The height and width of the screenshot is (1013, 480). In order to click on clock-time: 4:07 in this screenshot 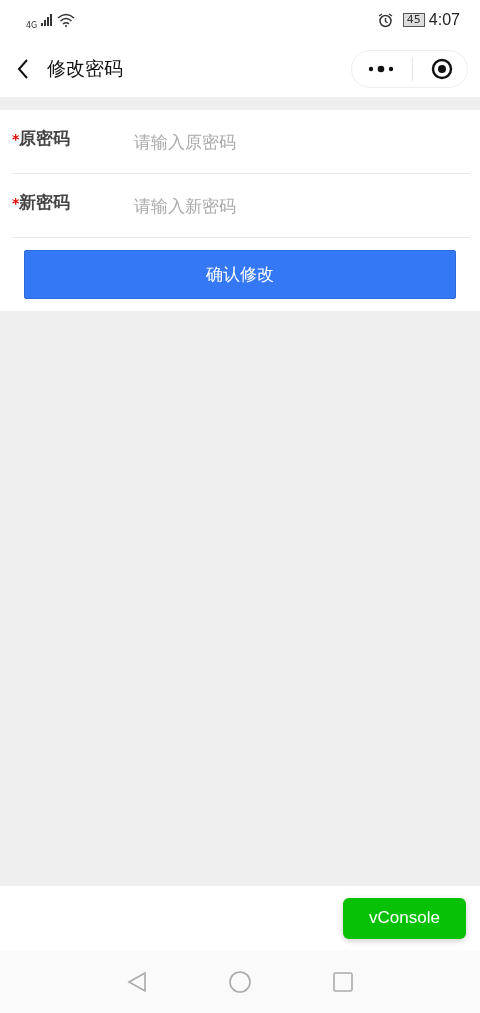, I will do `click(444, 20)`.